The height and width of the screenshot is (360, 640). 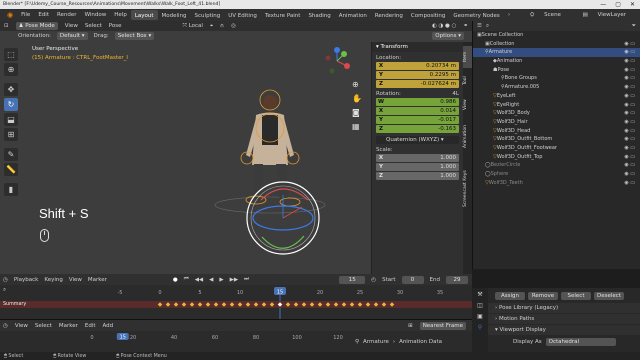 What do you see at coordinates (115, 26) in the screenshot?
I see `menu-pose: Pose` at bounding box center [115, 26].